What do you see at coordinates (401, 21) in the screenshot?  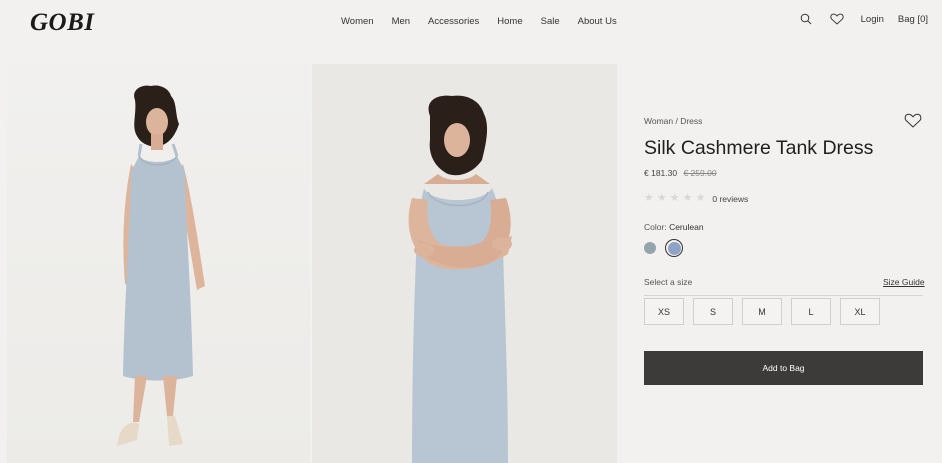 I see `nav-item-men: Men` at bounding box center [401, 21].